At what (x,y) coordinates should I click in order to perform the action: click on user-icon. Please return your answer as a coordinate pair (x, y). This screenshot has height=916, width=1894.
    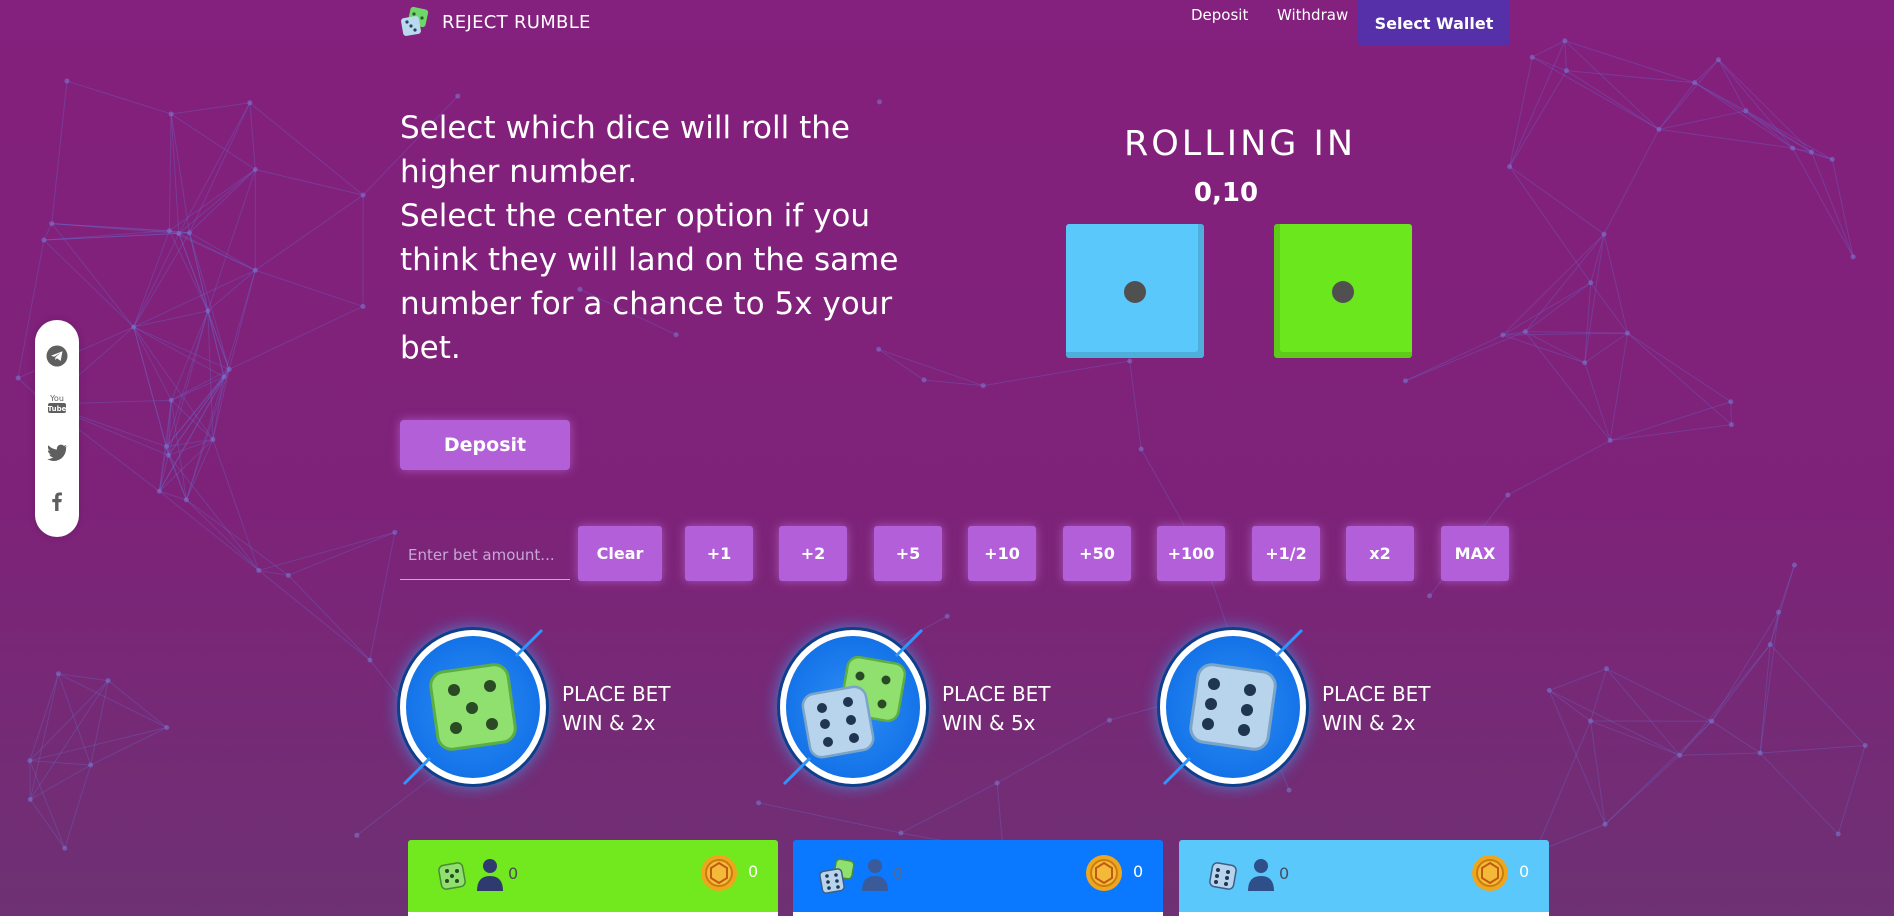
    Looking at the image, I should click on (875, 875).